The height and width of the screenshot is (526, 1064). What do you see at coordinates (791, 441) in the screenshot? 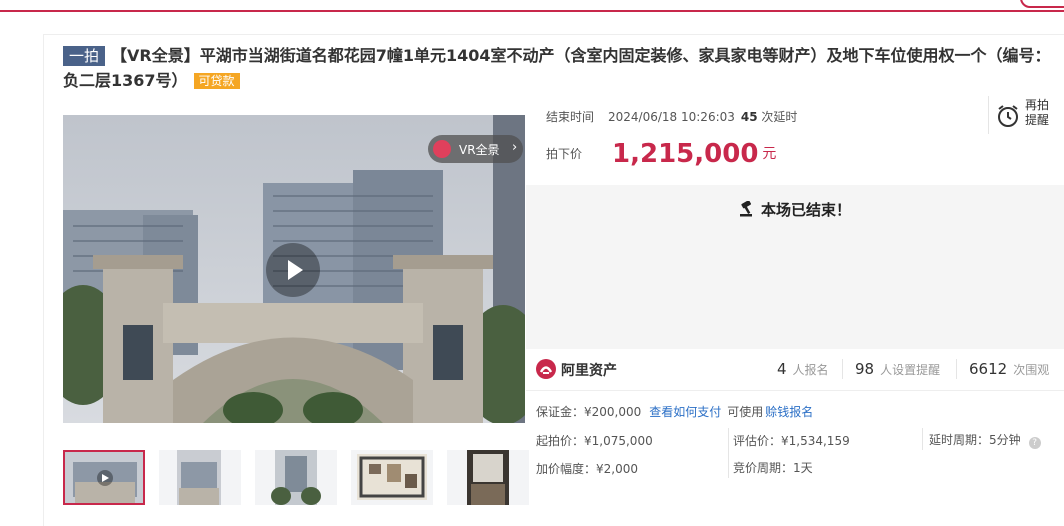
I see `appraisal-price: 评估价：¥1,534,159` at bounding box center [791, 441].